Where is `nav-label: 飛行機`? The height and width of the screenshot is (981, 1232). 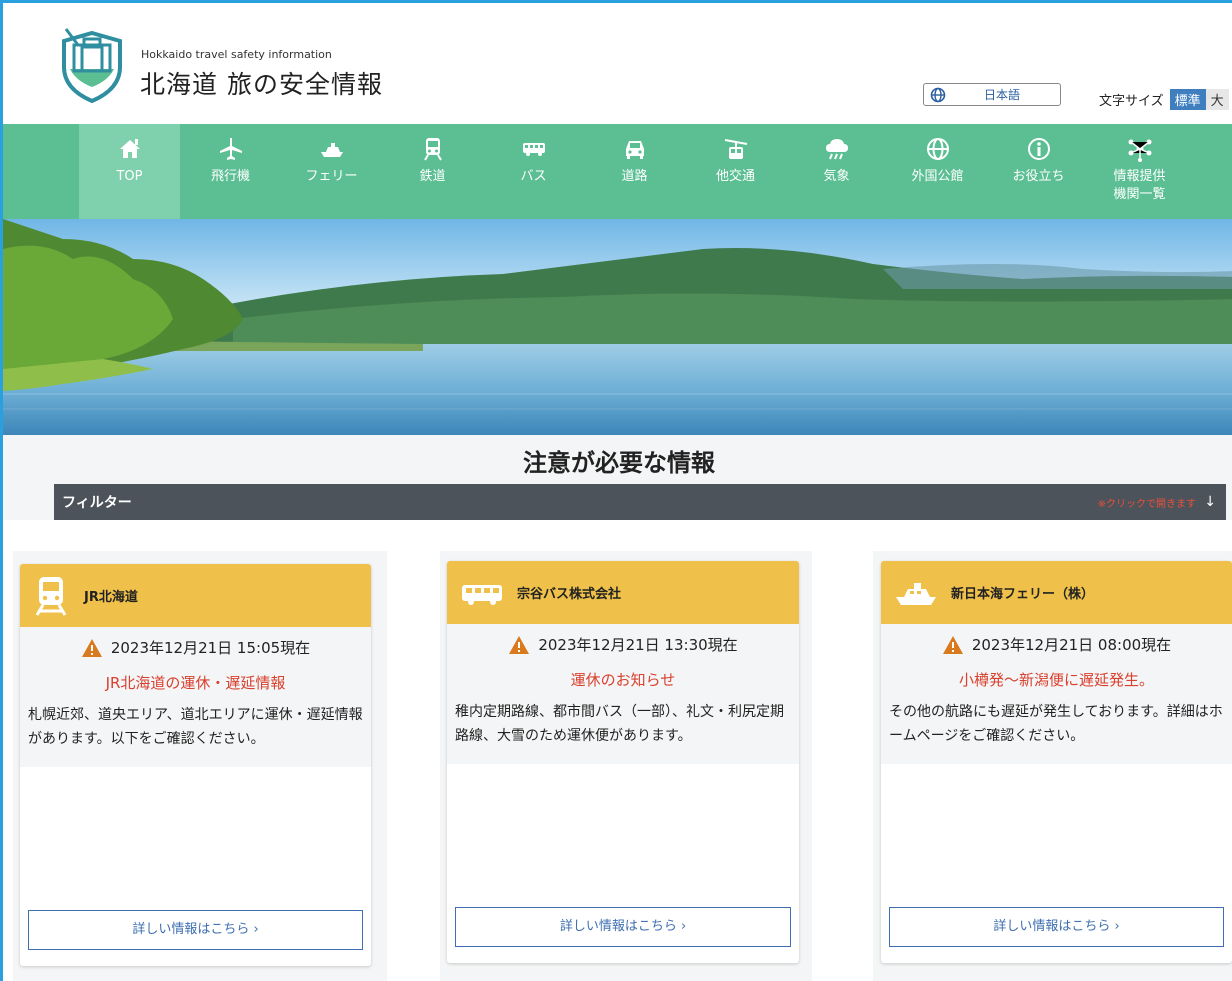 nav-label: 飛行機 is located at coordinates (230, 176).